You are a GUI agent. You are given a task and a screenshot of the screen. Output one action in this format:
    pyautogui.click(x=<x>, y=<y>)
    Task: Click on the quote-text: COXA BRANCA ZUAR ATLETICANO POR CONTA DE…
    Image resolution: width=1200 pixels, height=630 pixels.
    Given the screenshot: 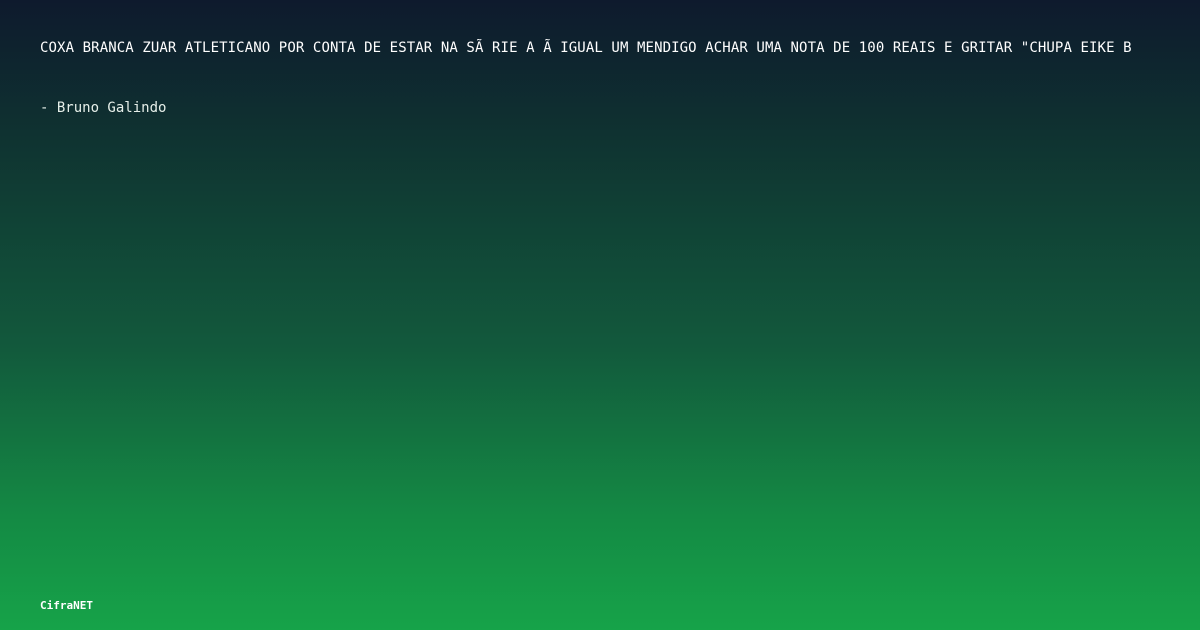 What is the action you would take?
    pyautogui.click(x=586, y=48)
    